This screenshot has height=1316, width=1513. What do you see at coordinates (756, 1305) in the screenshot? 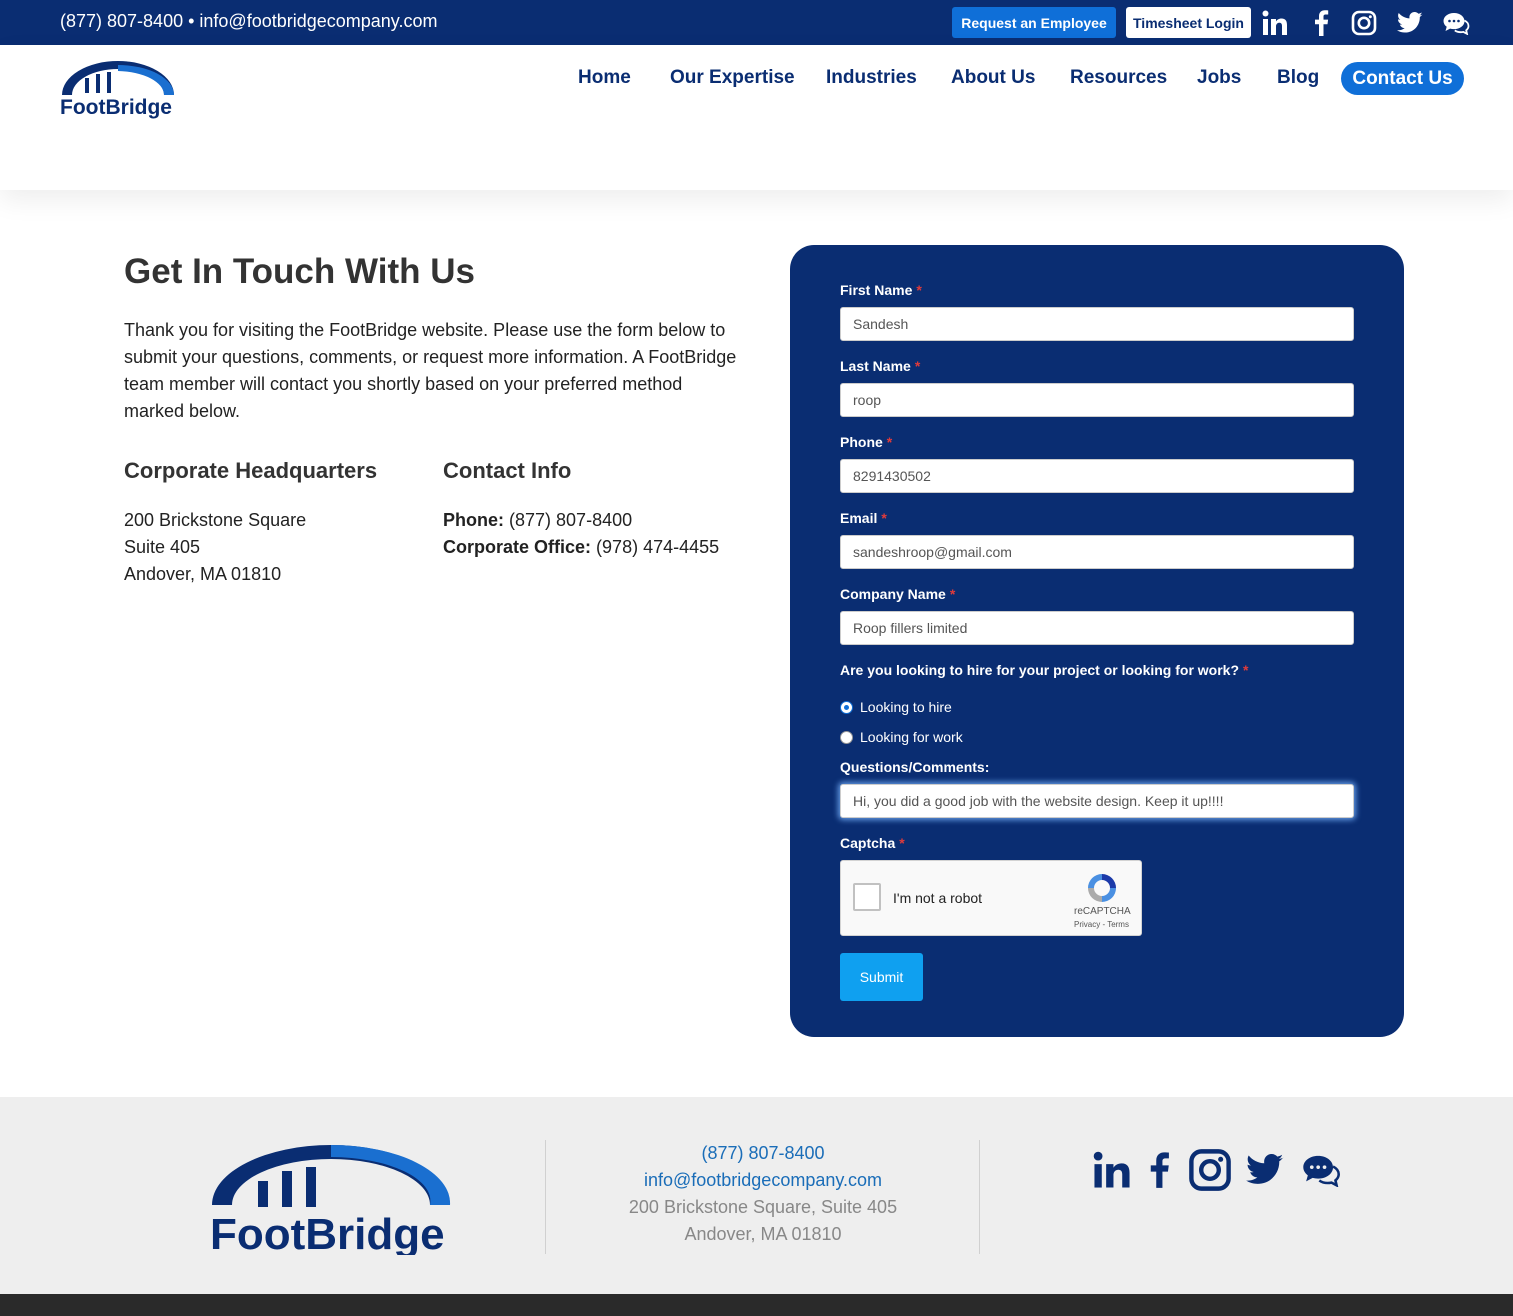
I see `footer-bottom-bar` at bounding box center [756, 1305].